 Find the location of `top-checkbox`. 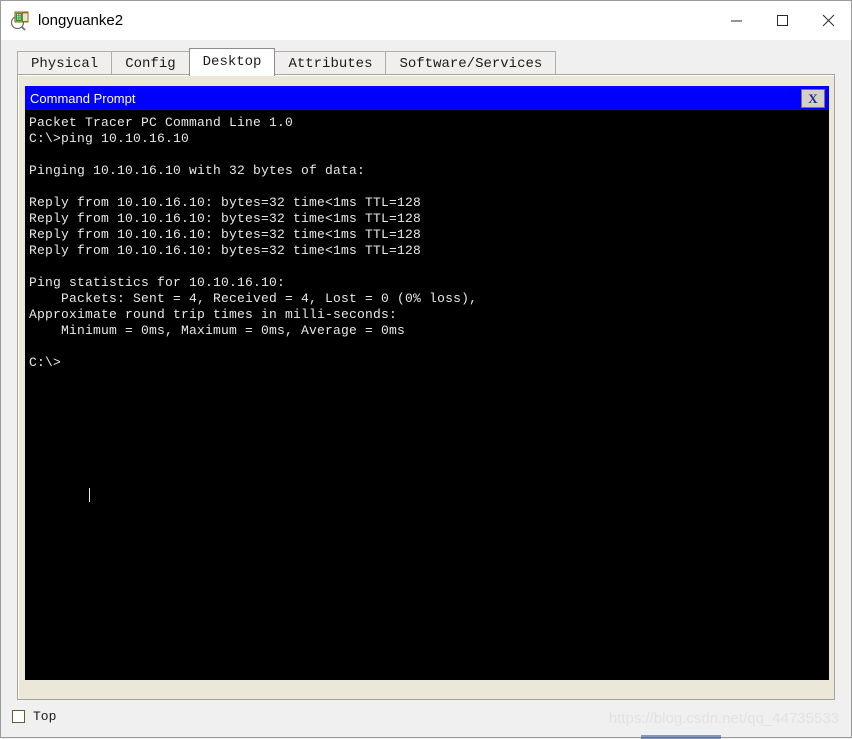

top-checkbox is located at coordinates (18, 716).